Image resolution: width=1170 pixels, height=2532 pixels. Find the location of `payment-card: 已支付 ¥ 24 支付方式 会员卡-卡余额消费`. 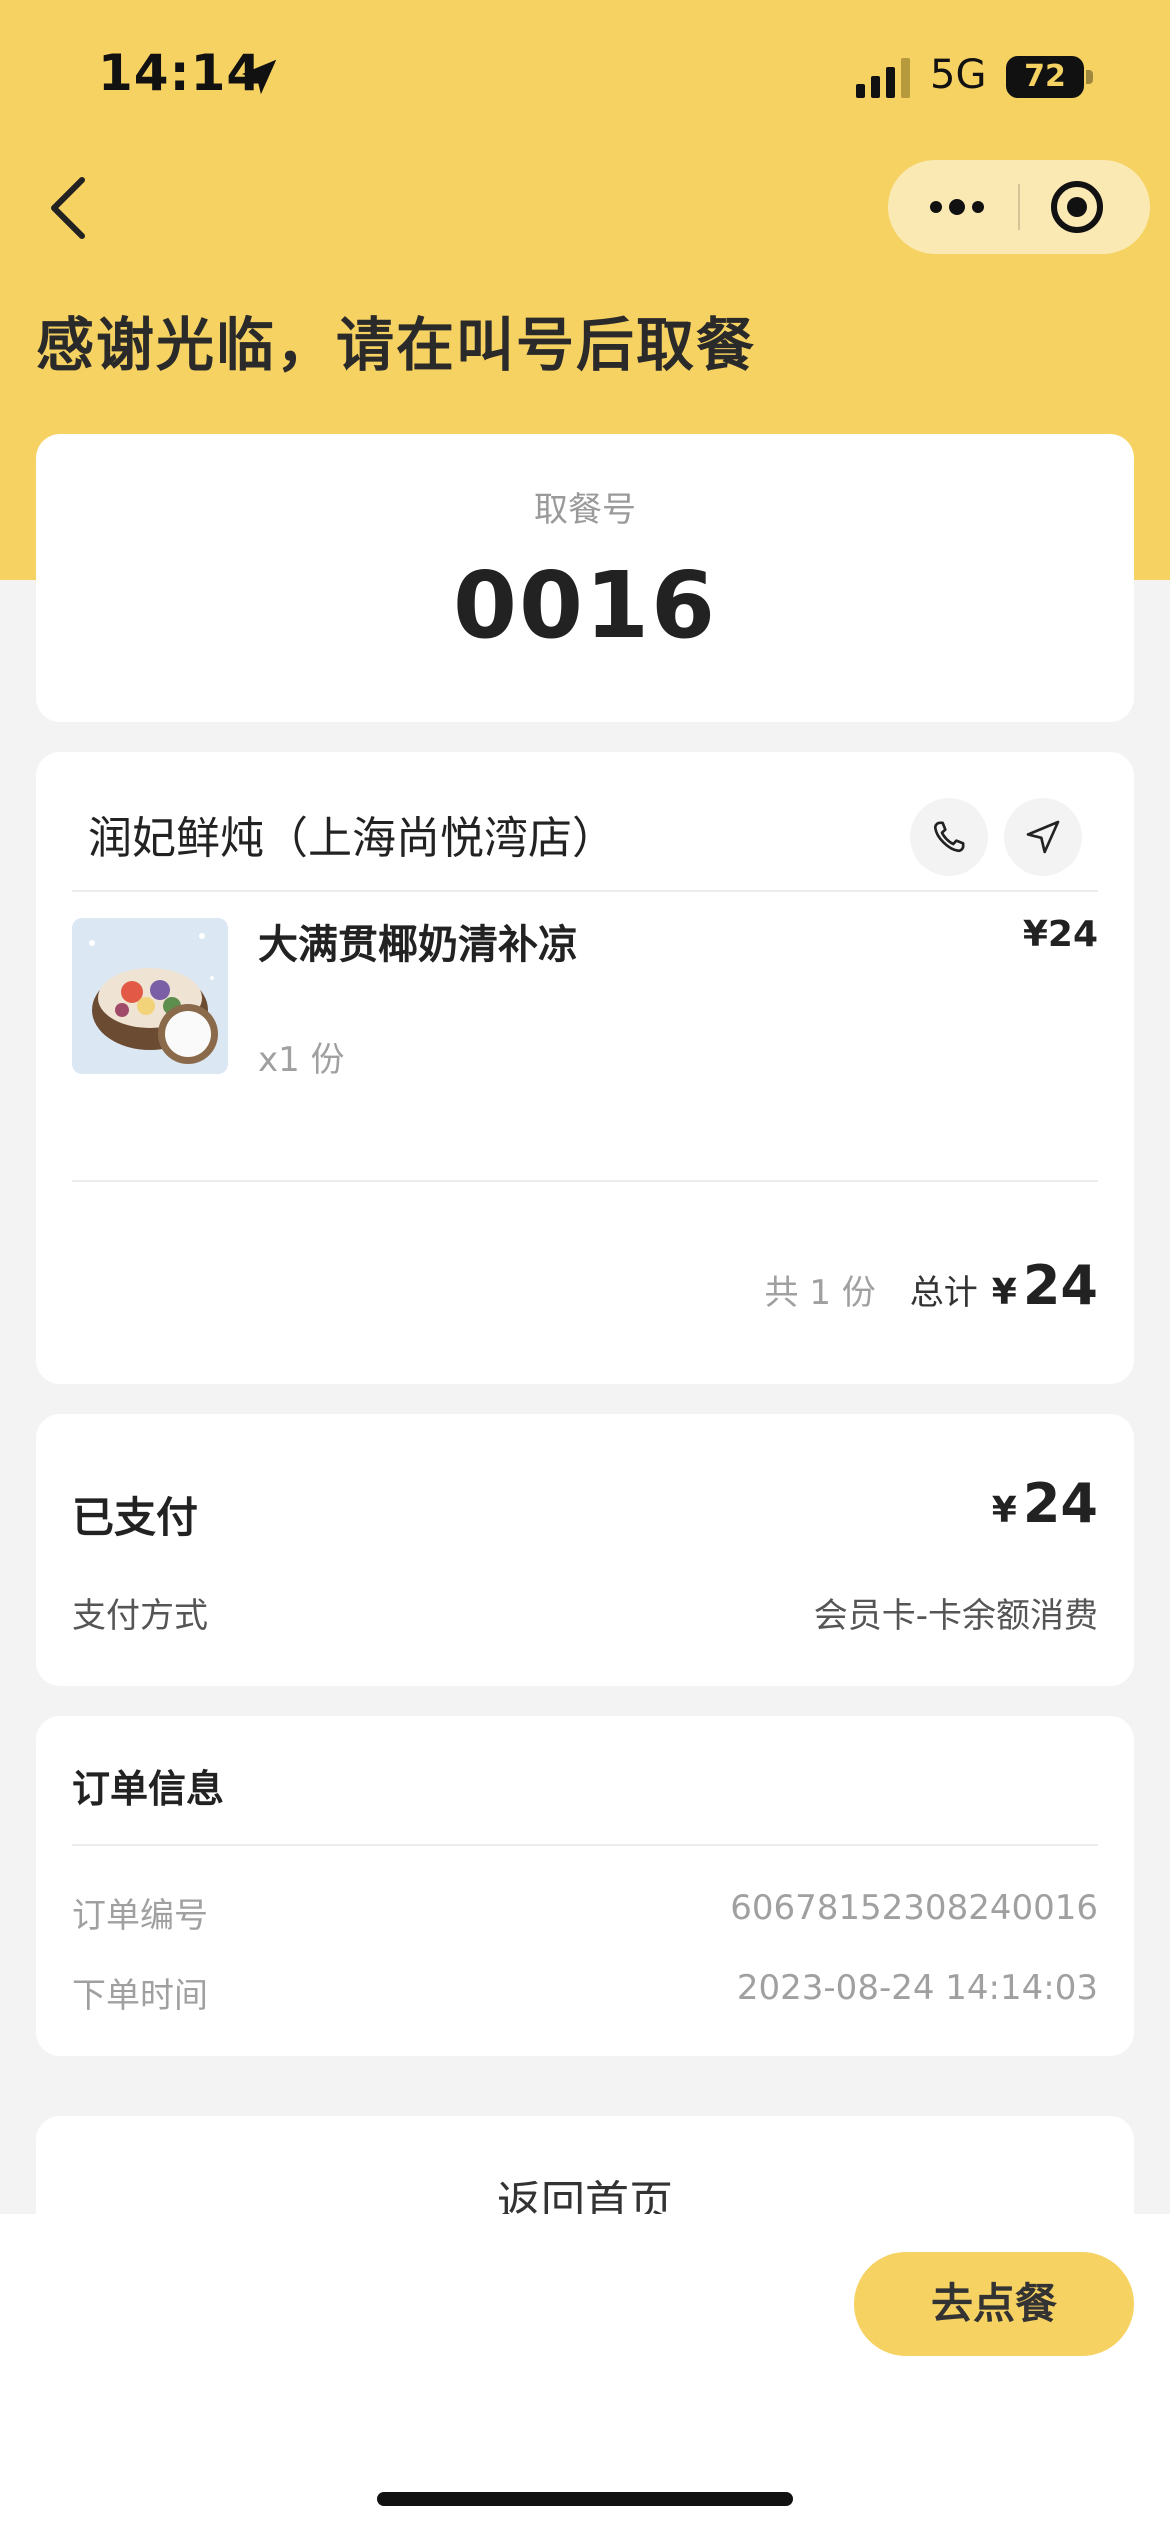

payment-card: 已支付 ¥ 24 支付方式 会员卡-卡余额消费 is located at coordinates (585, 1550).